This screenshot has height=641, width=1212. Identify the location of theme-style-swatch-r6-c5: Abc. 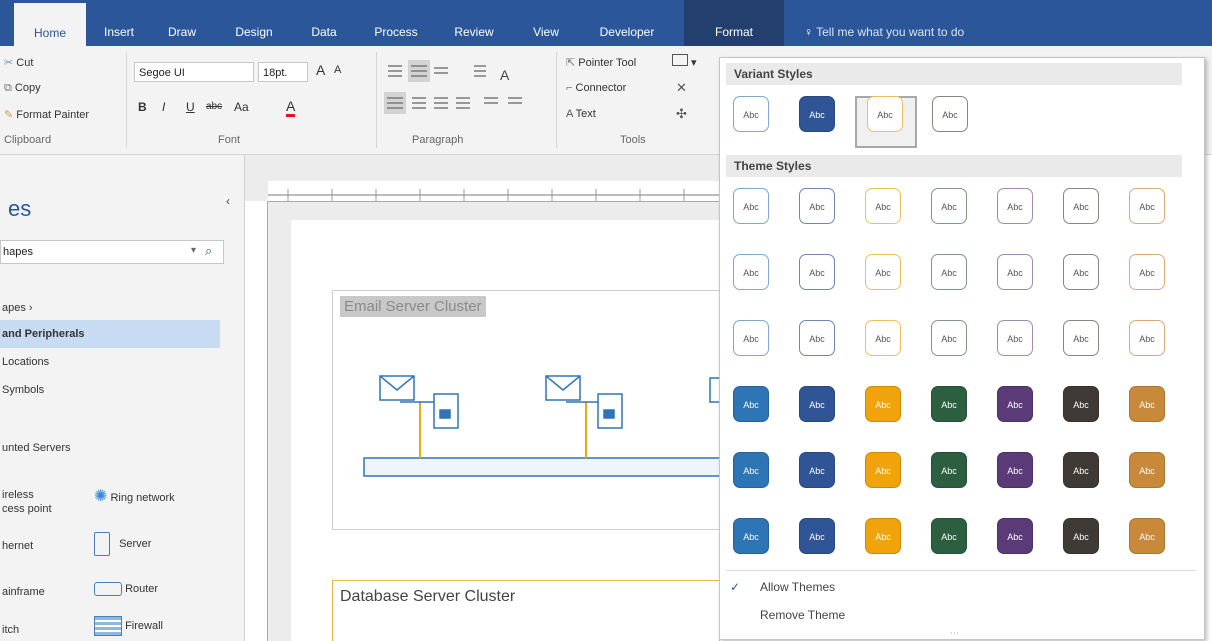
(1015, 536).